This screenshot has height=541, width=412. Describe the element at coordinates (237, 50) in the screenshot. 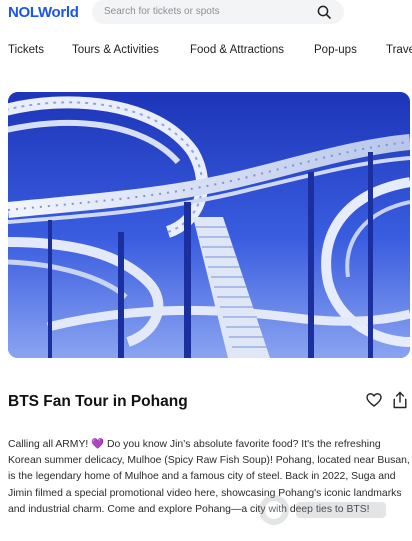

I see `tab-food-attractions: Food & Attractions` at that location.